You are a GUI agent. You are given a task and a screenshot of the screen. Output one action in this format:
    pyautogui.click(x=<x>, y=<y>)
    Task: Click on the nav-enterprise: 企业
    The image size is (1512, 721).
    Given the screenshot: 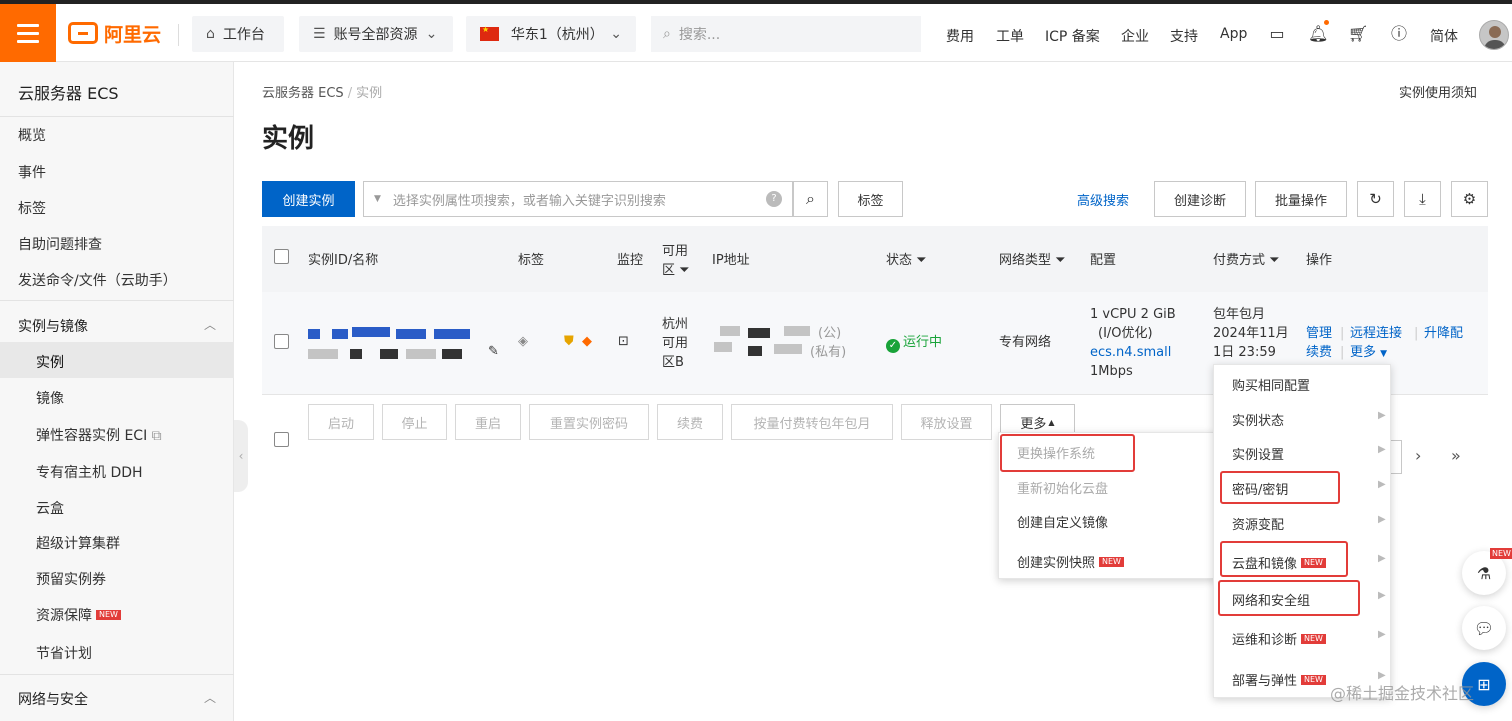 What is the action you would take?
    pyautogui.click(x=1135, y=36)
    